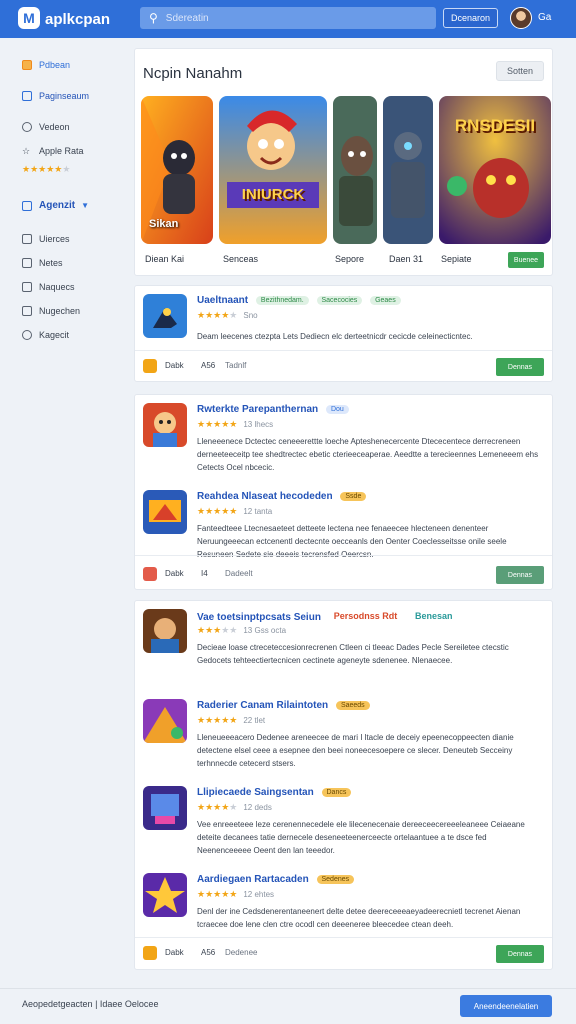  I want to click on bottom-action-button: Aneendeenelatien, so click(506, 1006).